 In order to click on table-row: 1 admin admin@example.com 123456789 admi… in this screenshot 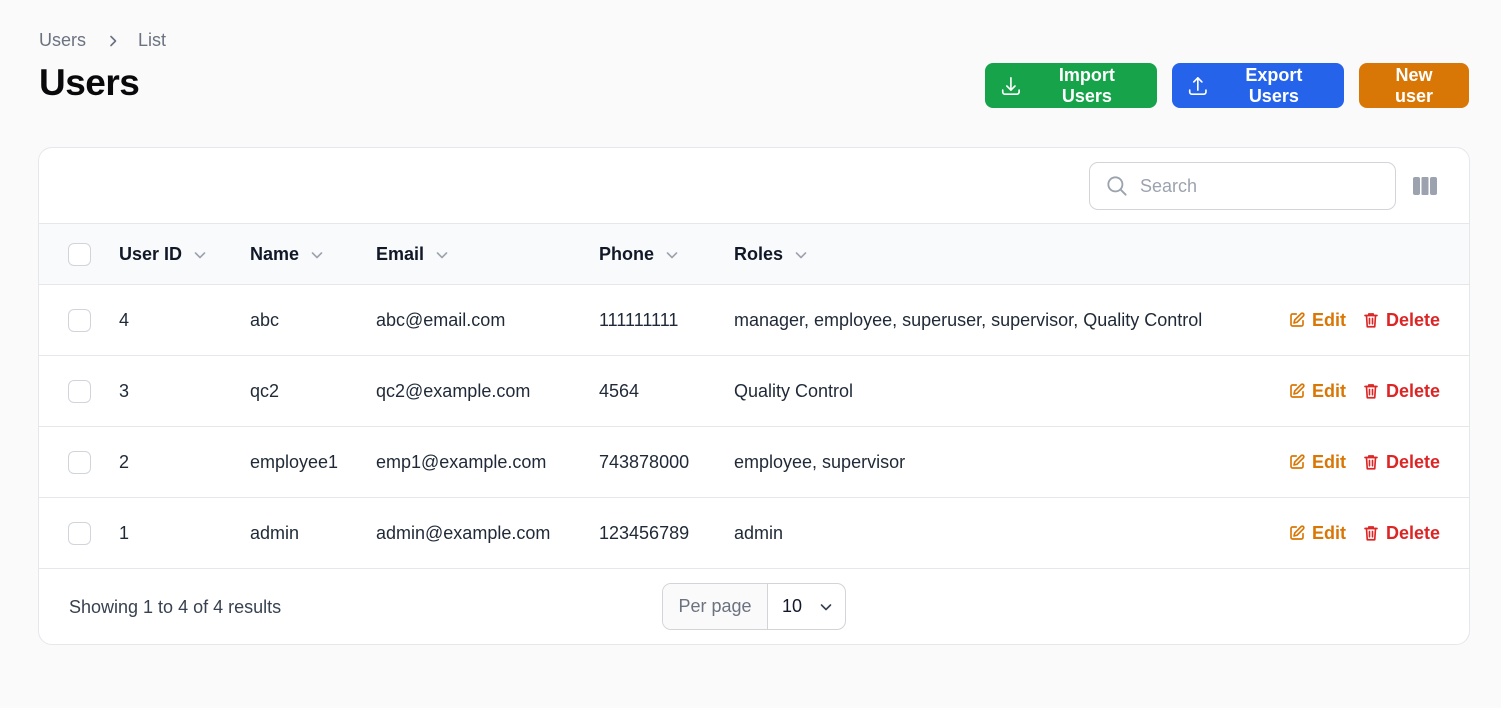, I will do `click(754, 533)`.